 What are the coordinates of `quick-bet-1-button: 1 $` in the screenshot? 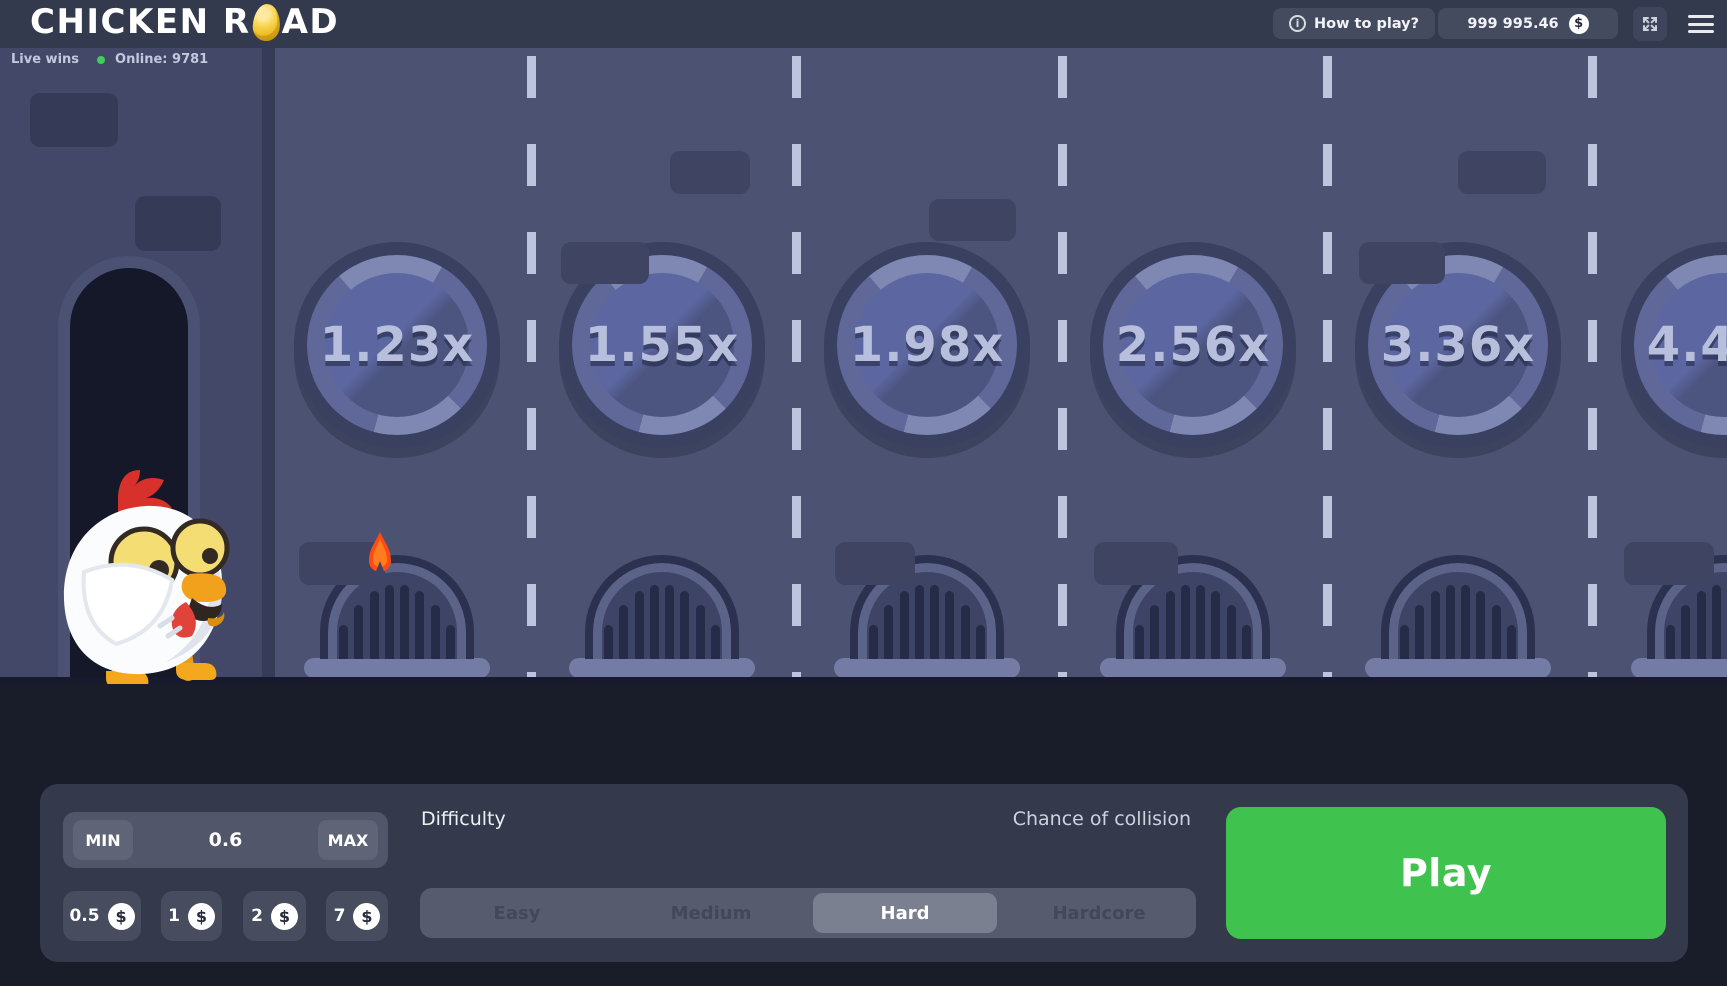 It's located at (191, 916).